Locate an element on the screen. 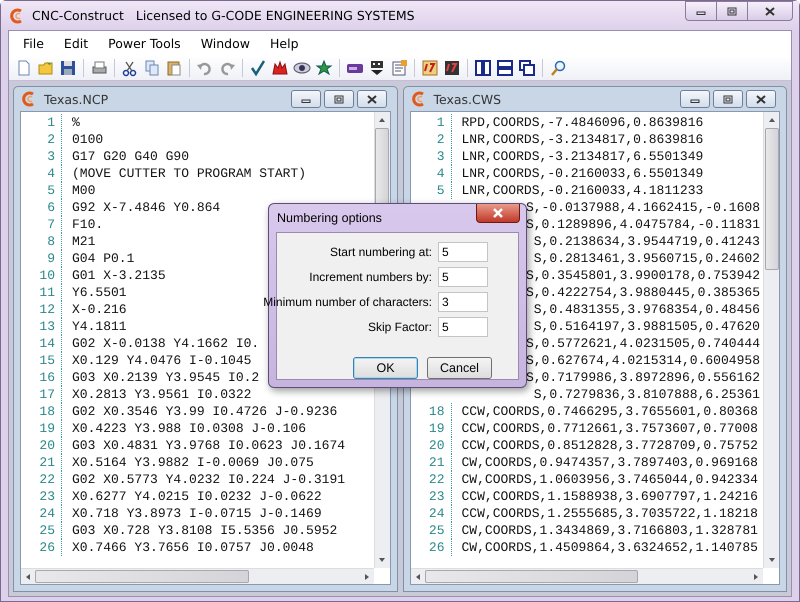  code-line: S,0.5772621,4.0231505,0.740444 is located at coordinates (643, 343).